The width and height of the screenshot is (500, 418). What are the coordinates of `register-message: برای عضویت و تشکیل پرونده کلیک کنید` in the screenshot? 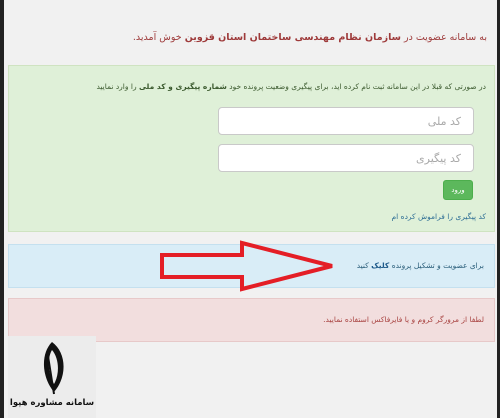 It's located at (420, 265).